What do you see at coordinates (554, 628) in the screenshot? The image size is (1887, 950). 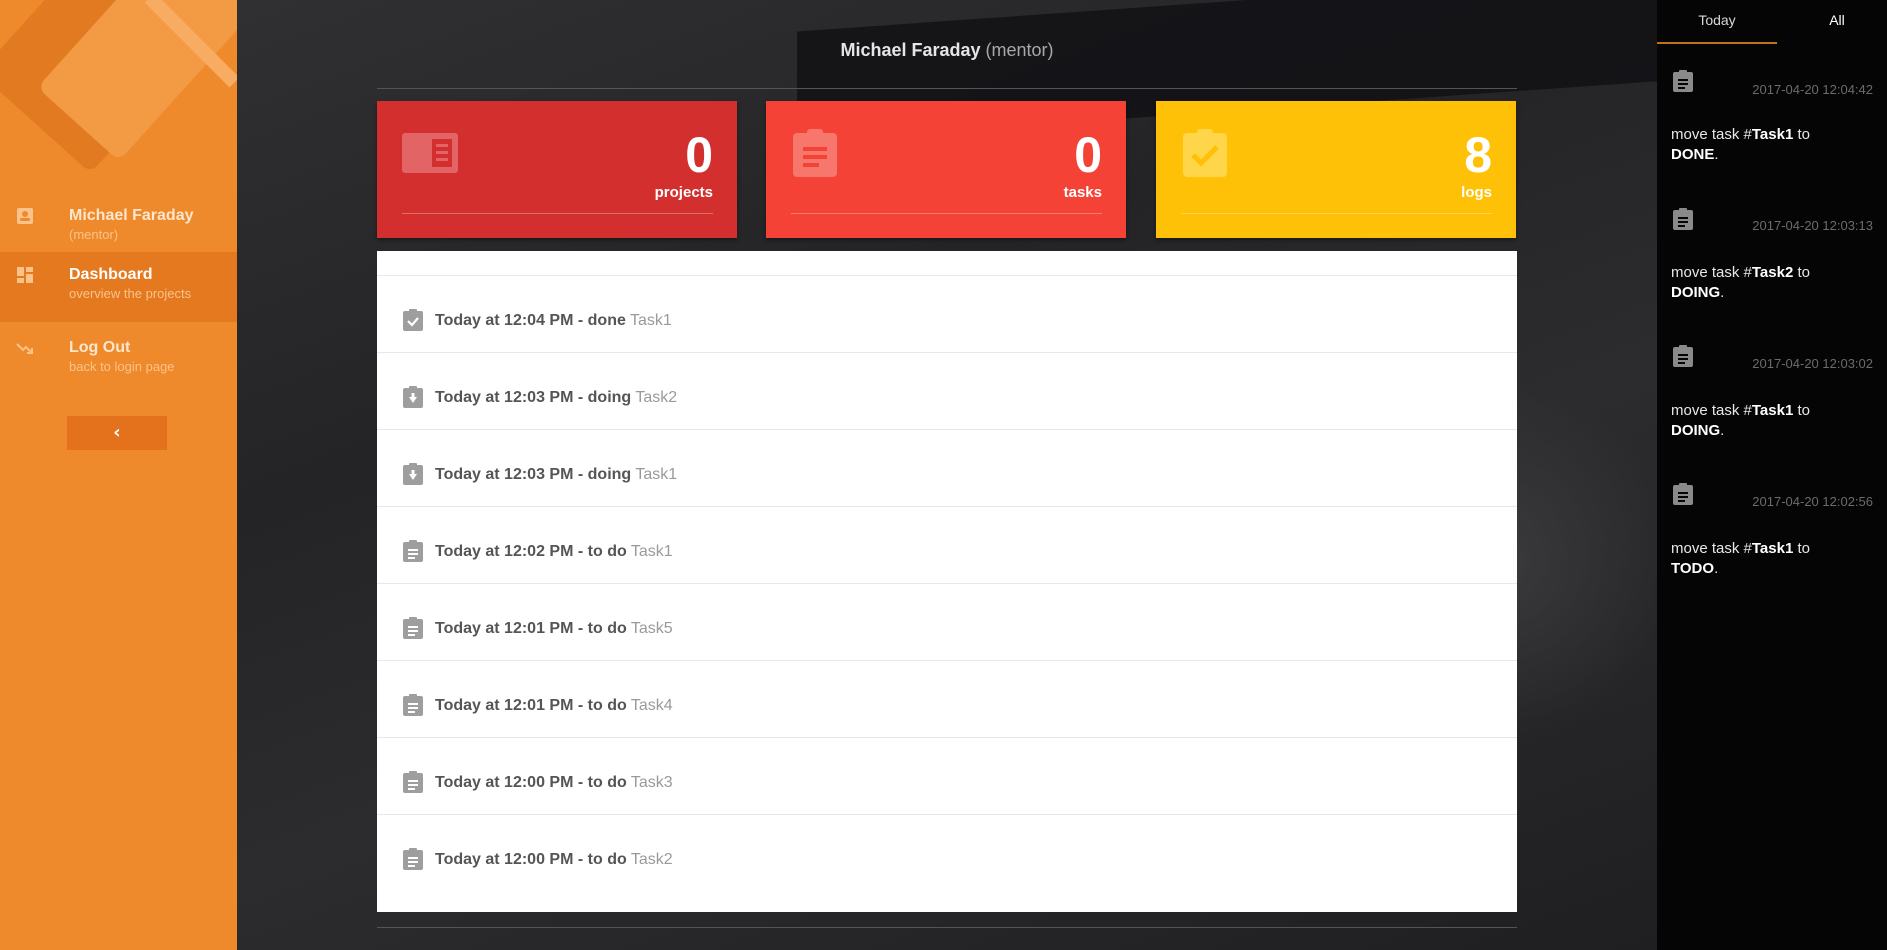 I see `log-text: Today at 12:01 PM - to do Task5` at bounding box center [554, 628].